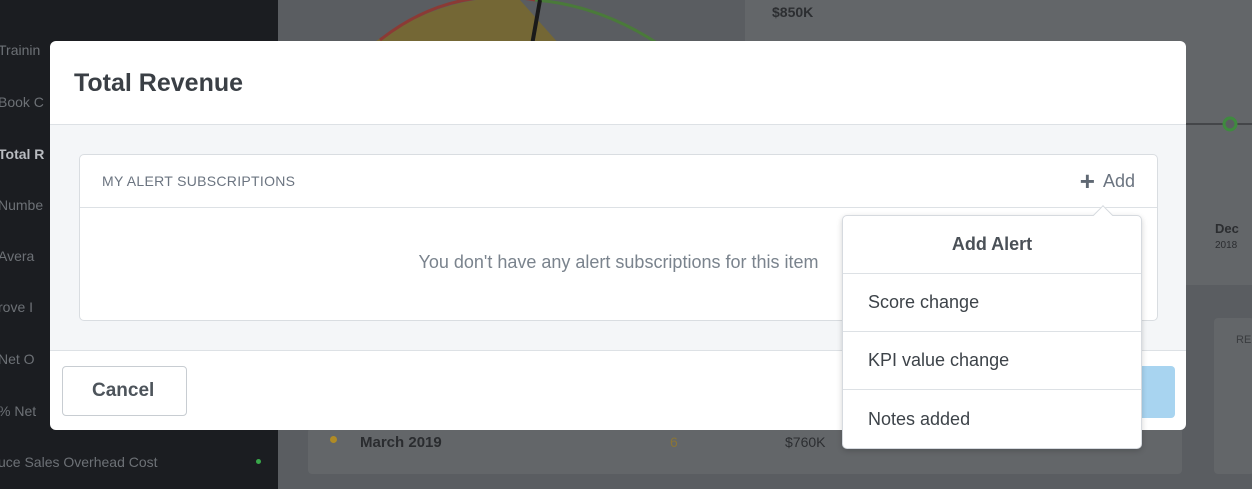  Describe the element at coordinates (401, 442) in the screenshot. I see `row-label: March 2019` at that location.